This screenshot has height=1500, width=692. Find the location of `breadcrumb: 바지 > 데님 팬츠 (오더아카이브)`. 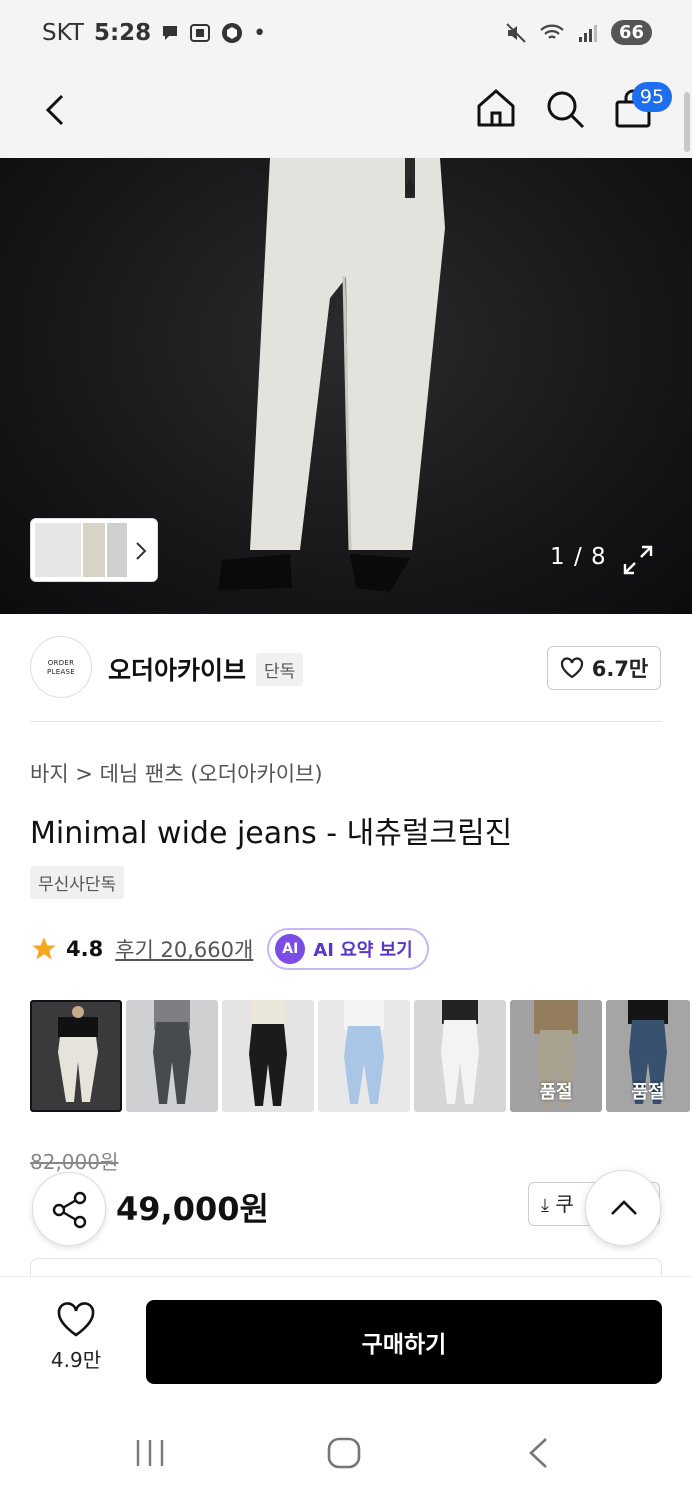

breadcrumb: 바지 > 데님 팬츠 (오더아카이브) is located at coordinates (176, 773).